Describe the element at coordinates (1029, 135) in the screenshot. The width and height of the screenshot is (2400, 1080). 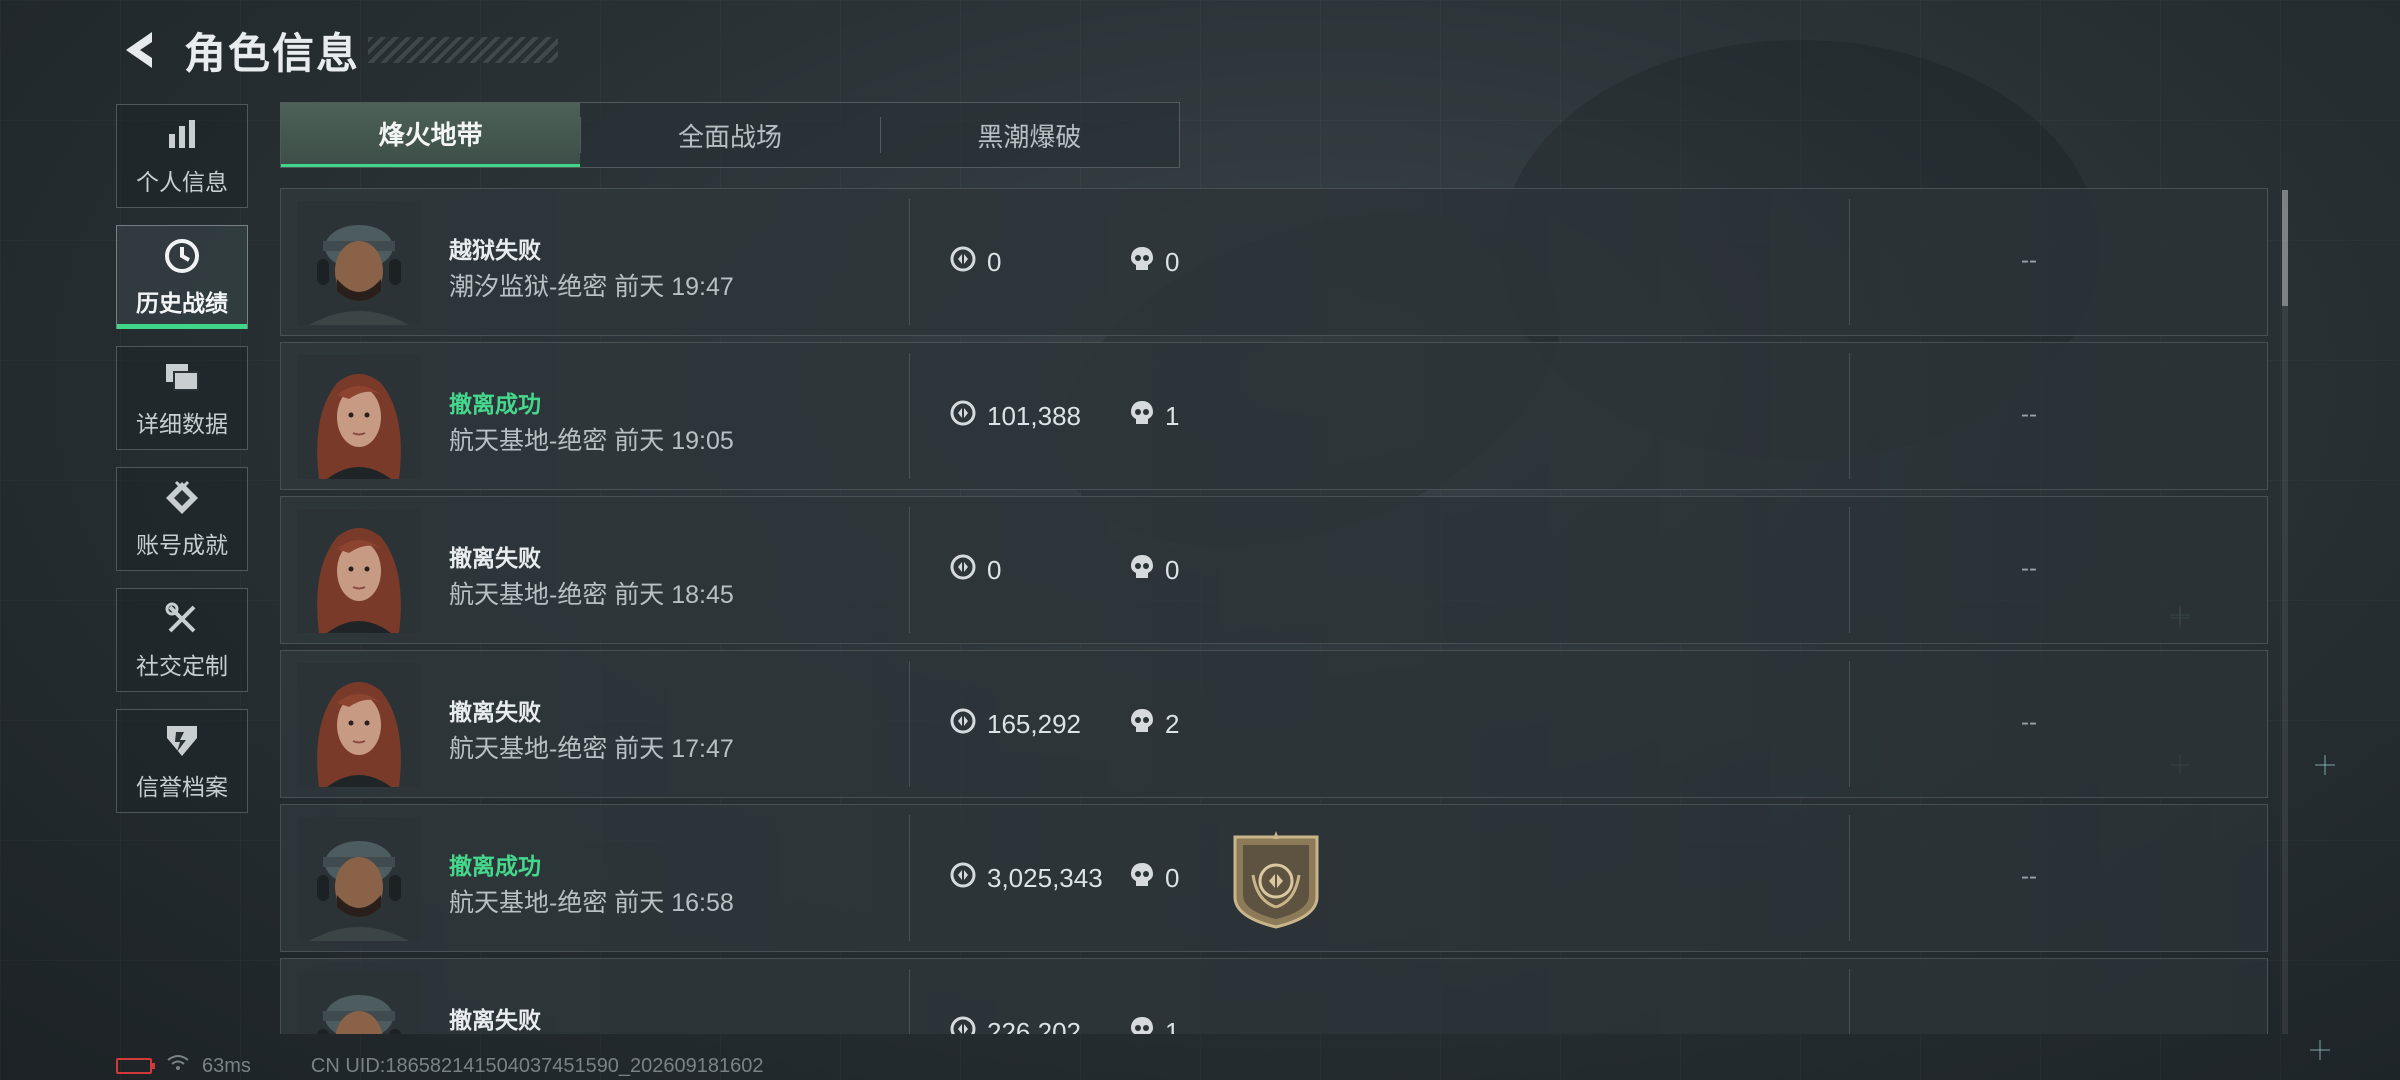
I see `tab-mode-3: 黑潮爆破` at that location.